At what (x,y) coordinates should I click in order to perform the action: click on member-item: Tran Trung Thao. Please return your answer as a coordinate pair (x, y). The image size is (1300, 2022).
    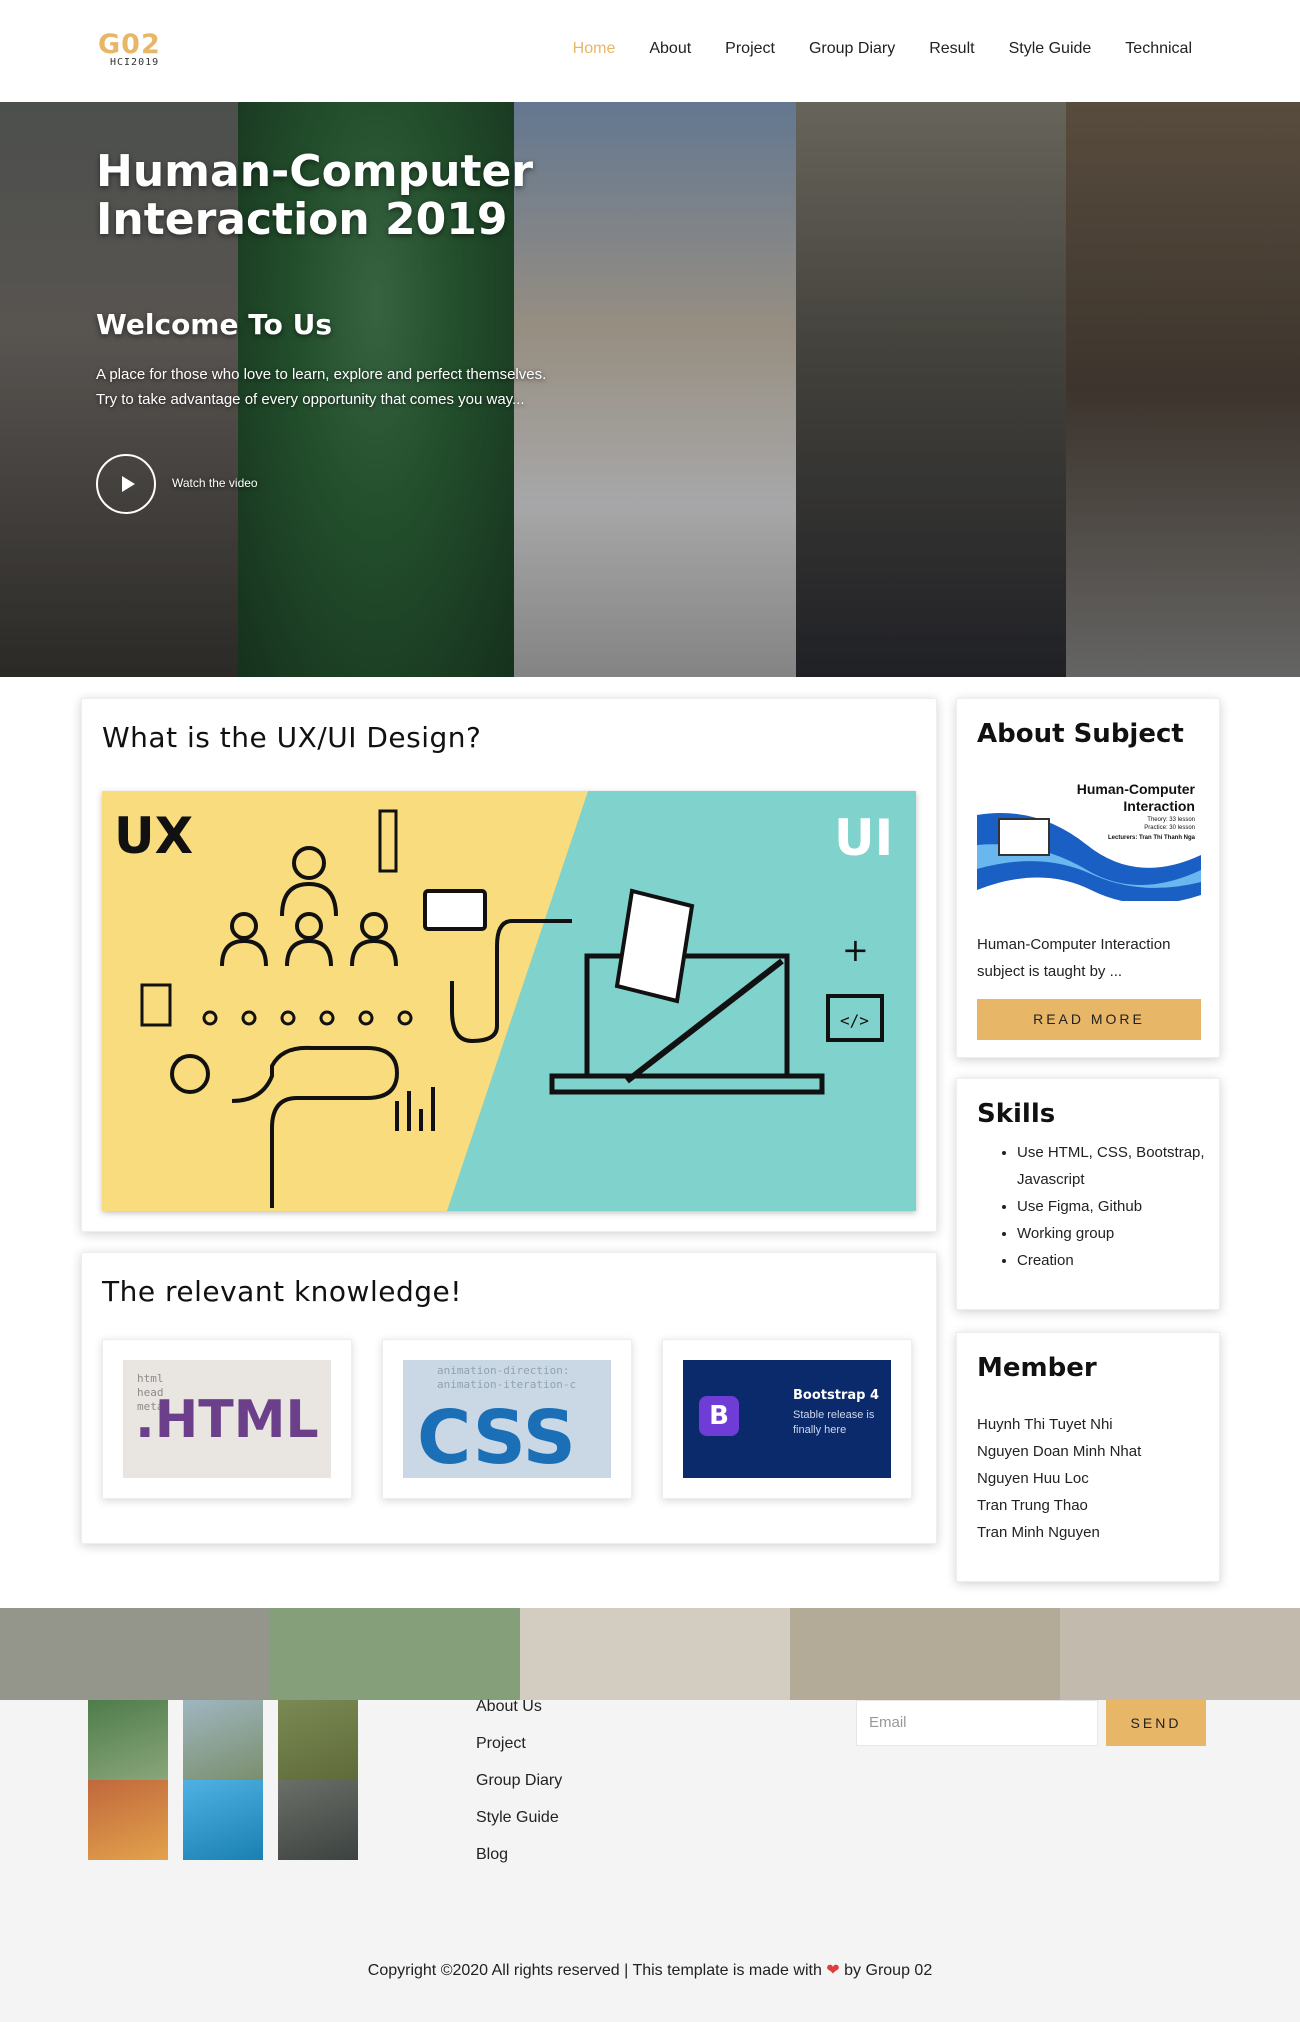
    Looking at the image, I should click on (1032, 1505).